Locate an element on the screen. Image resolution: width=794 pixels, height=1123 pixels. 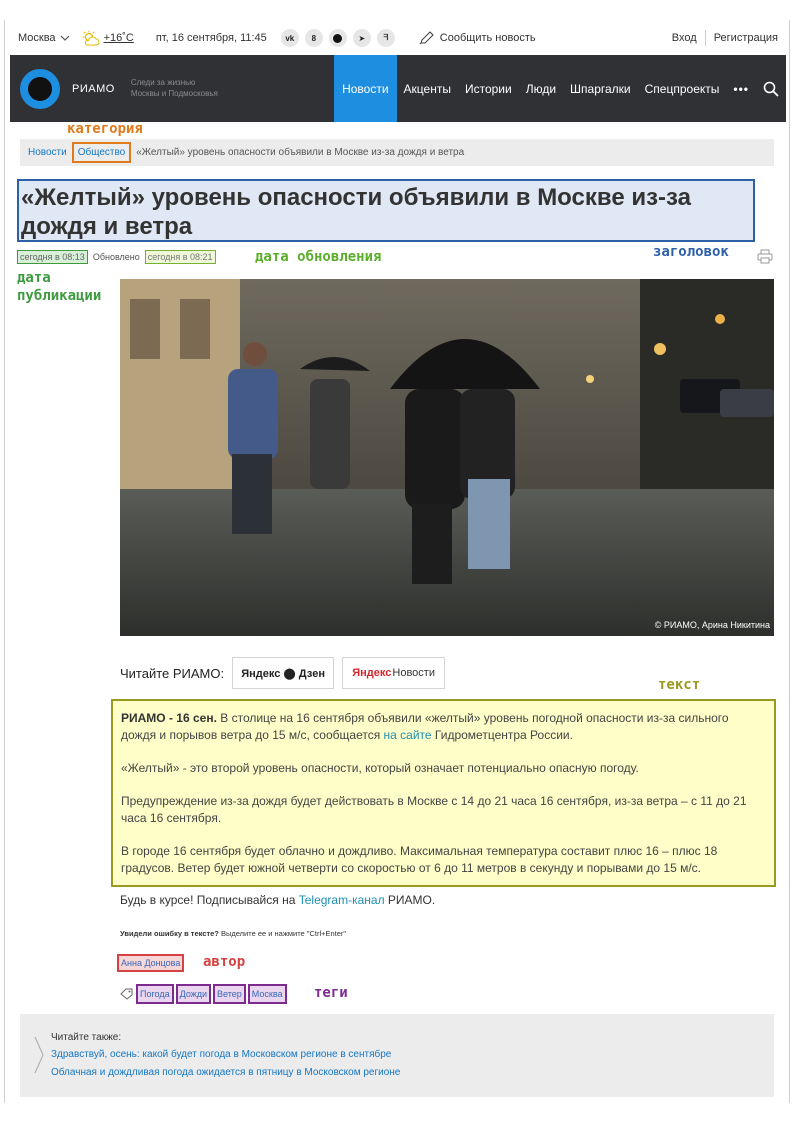
dzen-button: Яндекс ⬤ Дзен is located at coordinates (283, 673).